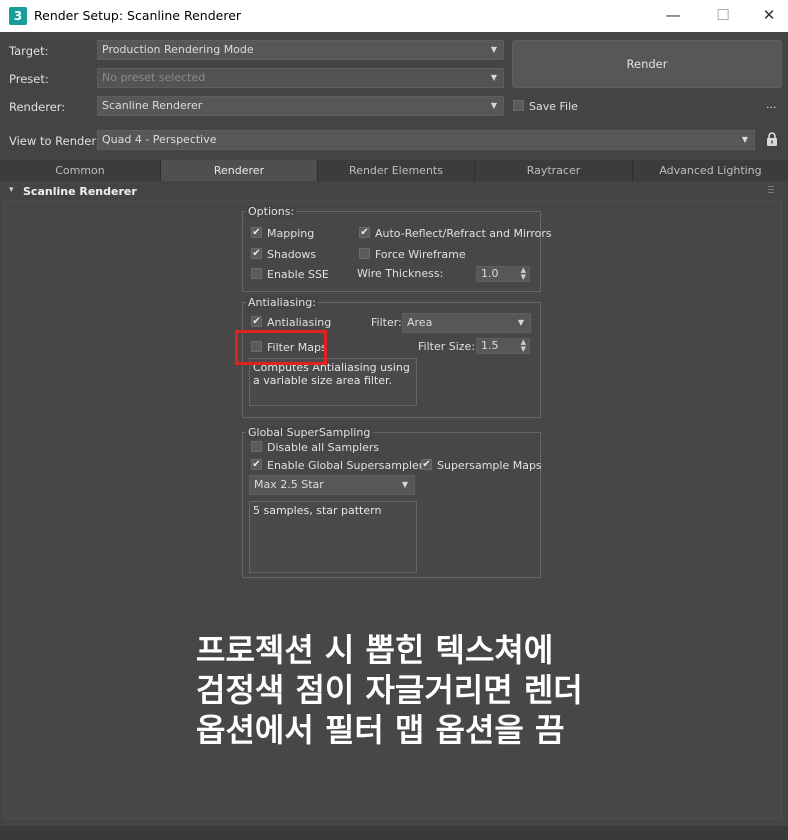  I want to click on force-wireframe-checkbox, so click(364, 253).